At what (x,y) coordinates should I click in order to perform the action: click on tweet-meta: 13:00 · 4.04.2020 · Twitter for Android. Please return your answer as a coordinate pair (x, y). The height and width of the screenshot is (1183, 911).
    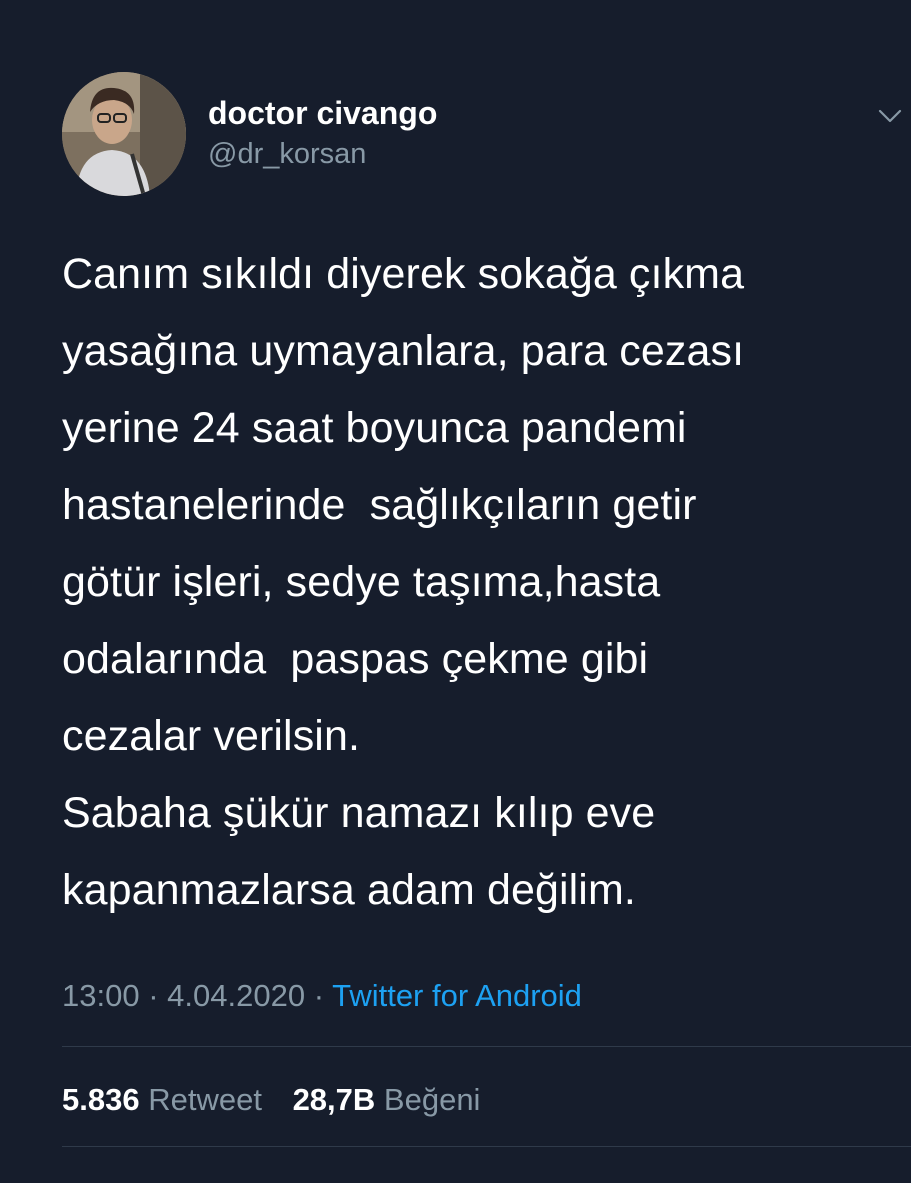
    Looking at the image, I should click on (322, 996).